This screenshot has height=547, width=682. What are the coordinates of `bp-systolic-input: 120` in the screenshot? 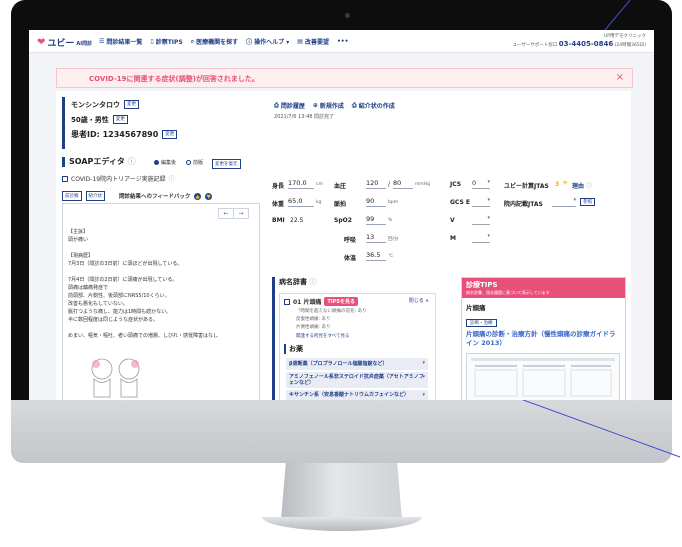 It's located at (376, 184).